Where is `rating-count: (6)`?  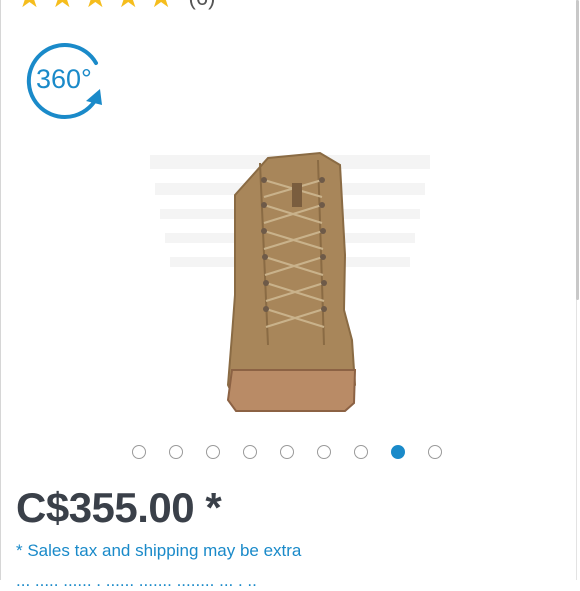
rating-count: (6) is located at coordinates (202, 5).